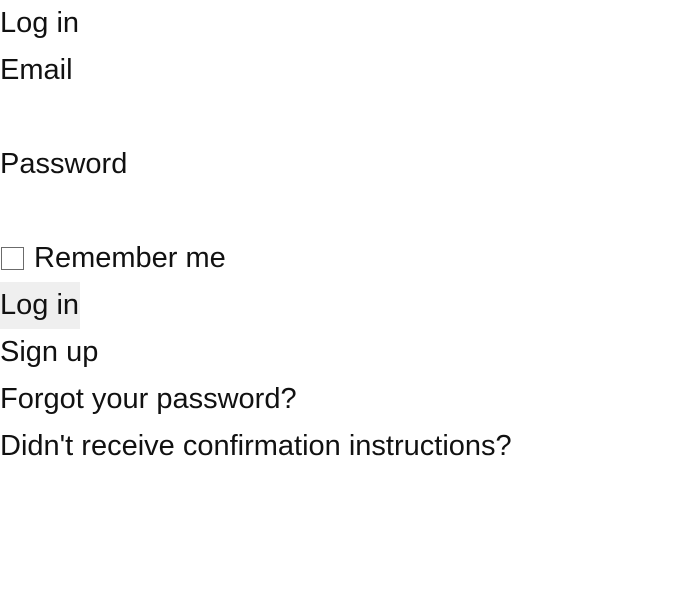 The width and height of the screenshot is (700, 600). What do you see at coordinates (180, 211) in the screenshot?
I see `password-field` at bounding box center [180, 211].